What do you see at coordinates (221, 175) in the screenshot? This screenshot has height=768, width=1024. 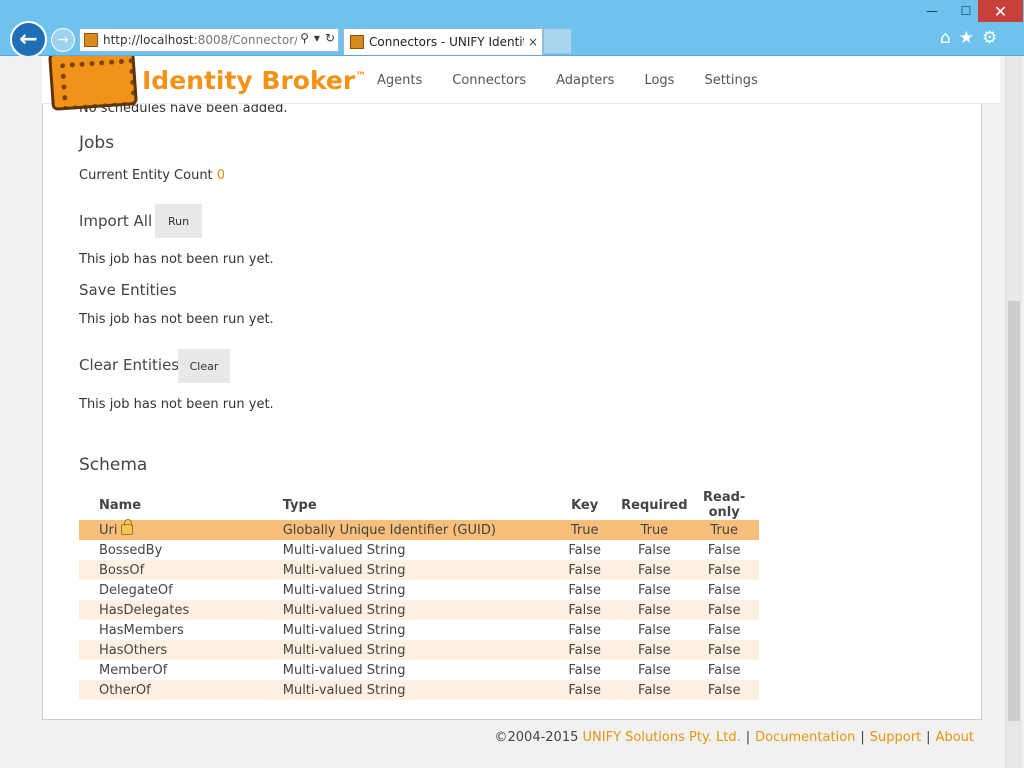 I see `entity-count-value: 0` at bounding box center [221, 175].